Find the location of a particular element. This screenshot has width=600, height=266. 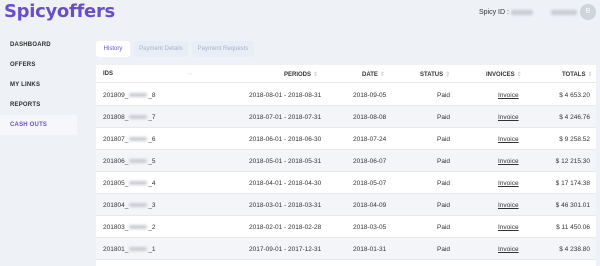

row-period: 2018-03-01 - 2018-03-31 is located at coordinates (285, 205).